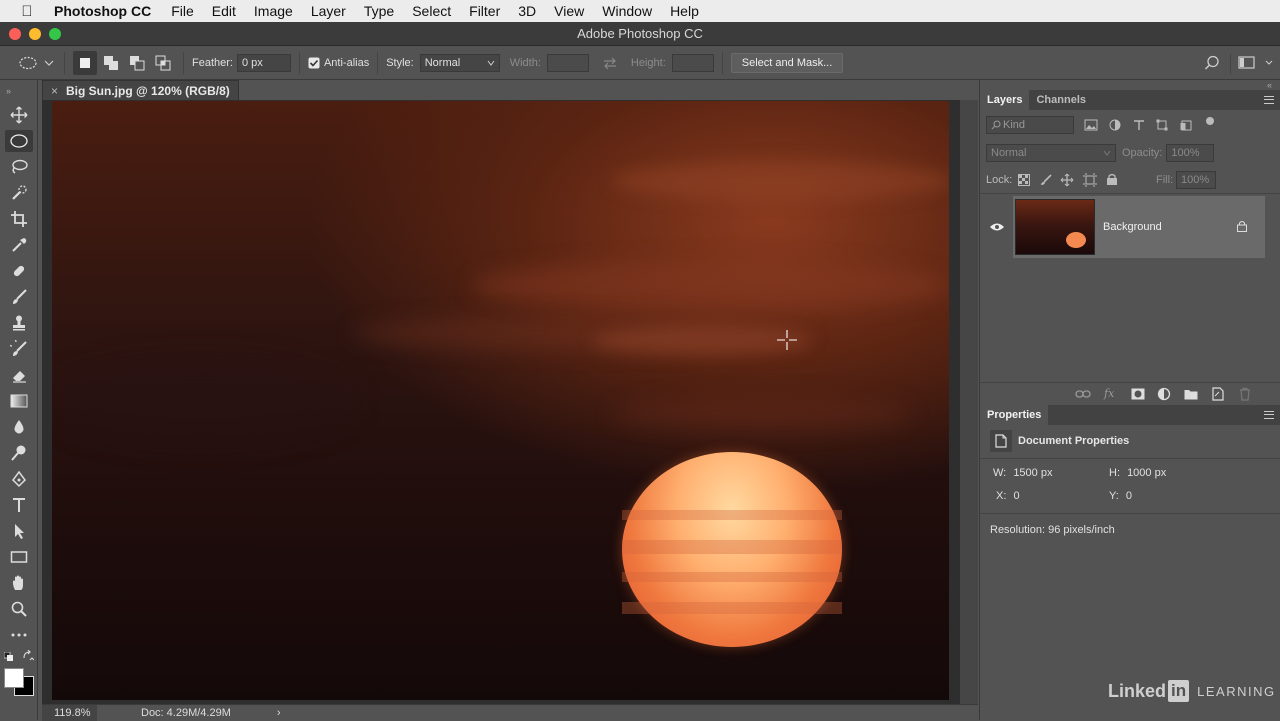 Image resolution: width=1280 pixels, height=721 pixels. I want to click on vertical-scrollbar, so click(969, 402).